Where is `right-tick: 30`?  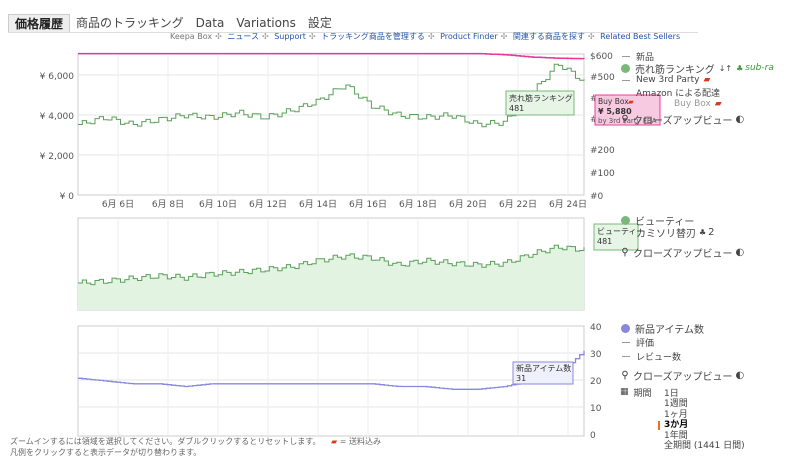 right-tick: 30 is located at coordinates (596, 355).